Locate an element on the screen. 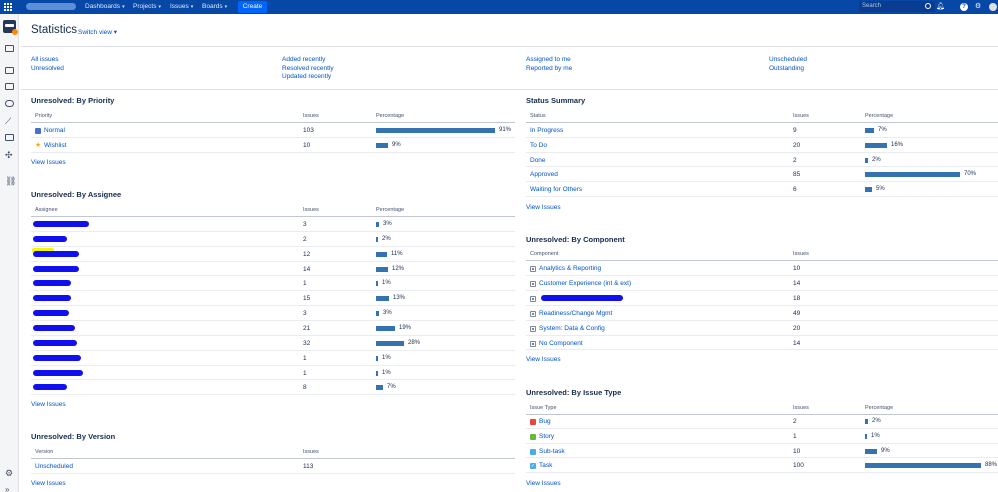 This screenshot has width=998, height=492. filter-added-recently: Added recently is located at coordinates (303, 59).